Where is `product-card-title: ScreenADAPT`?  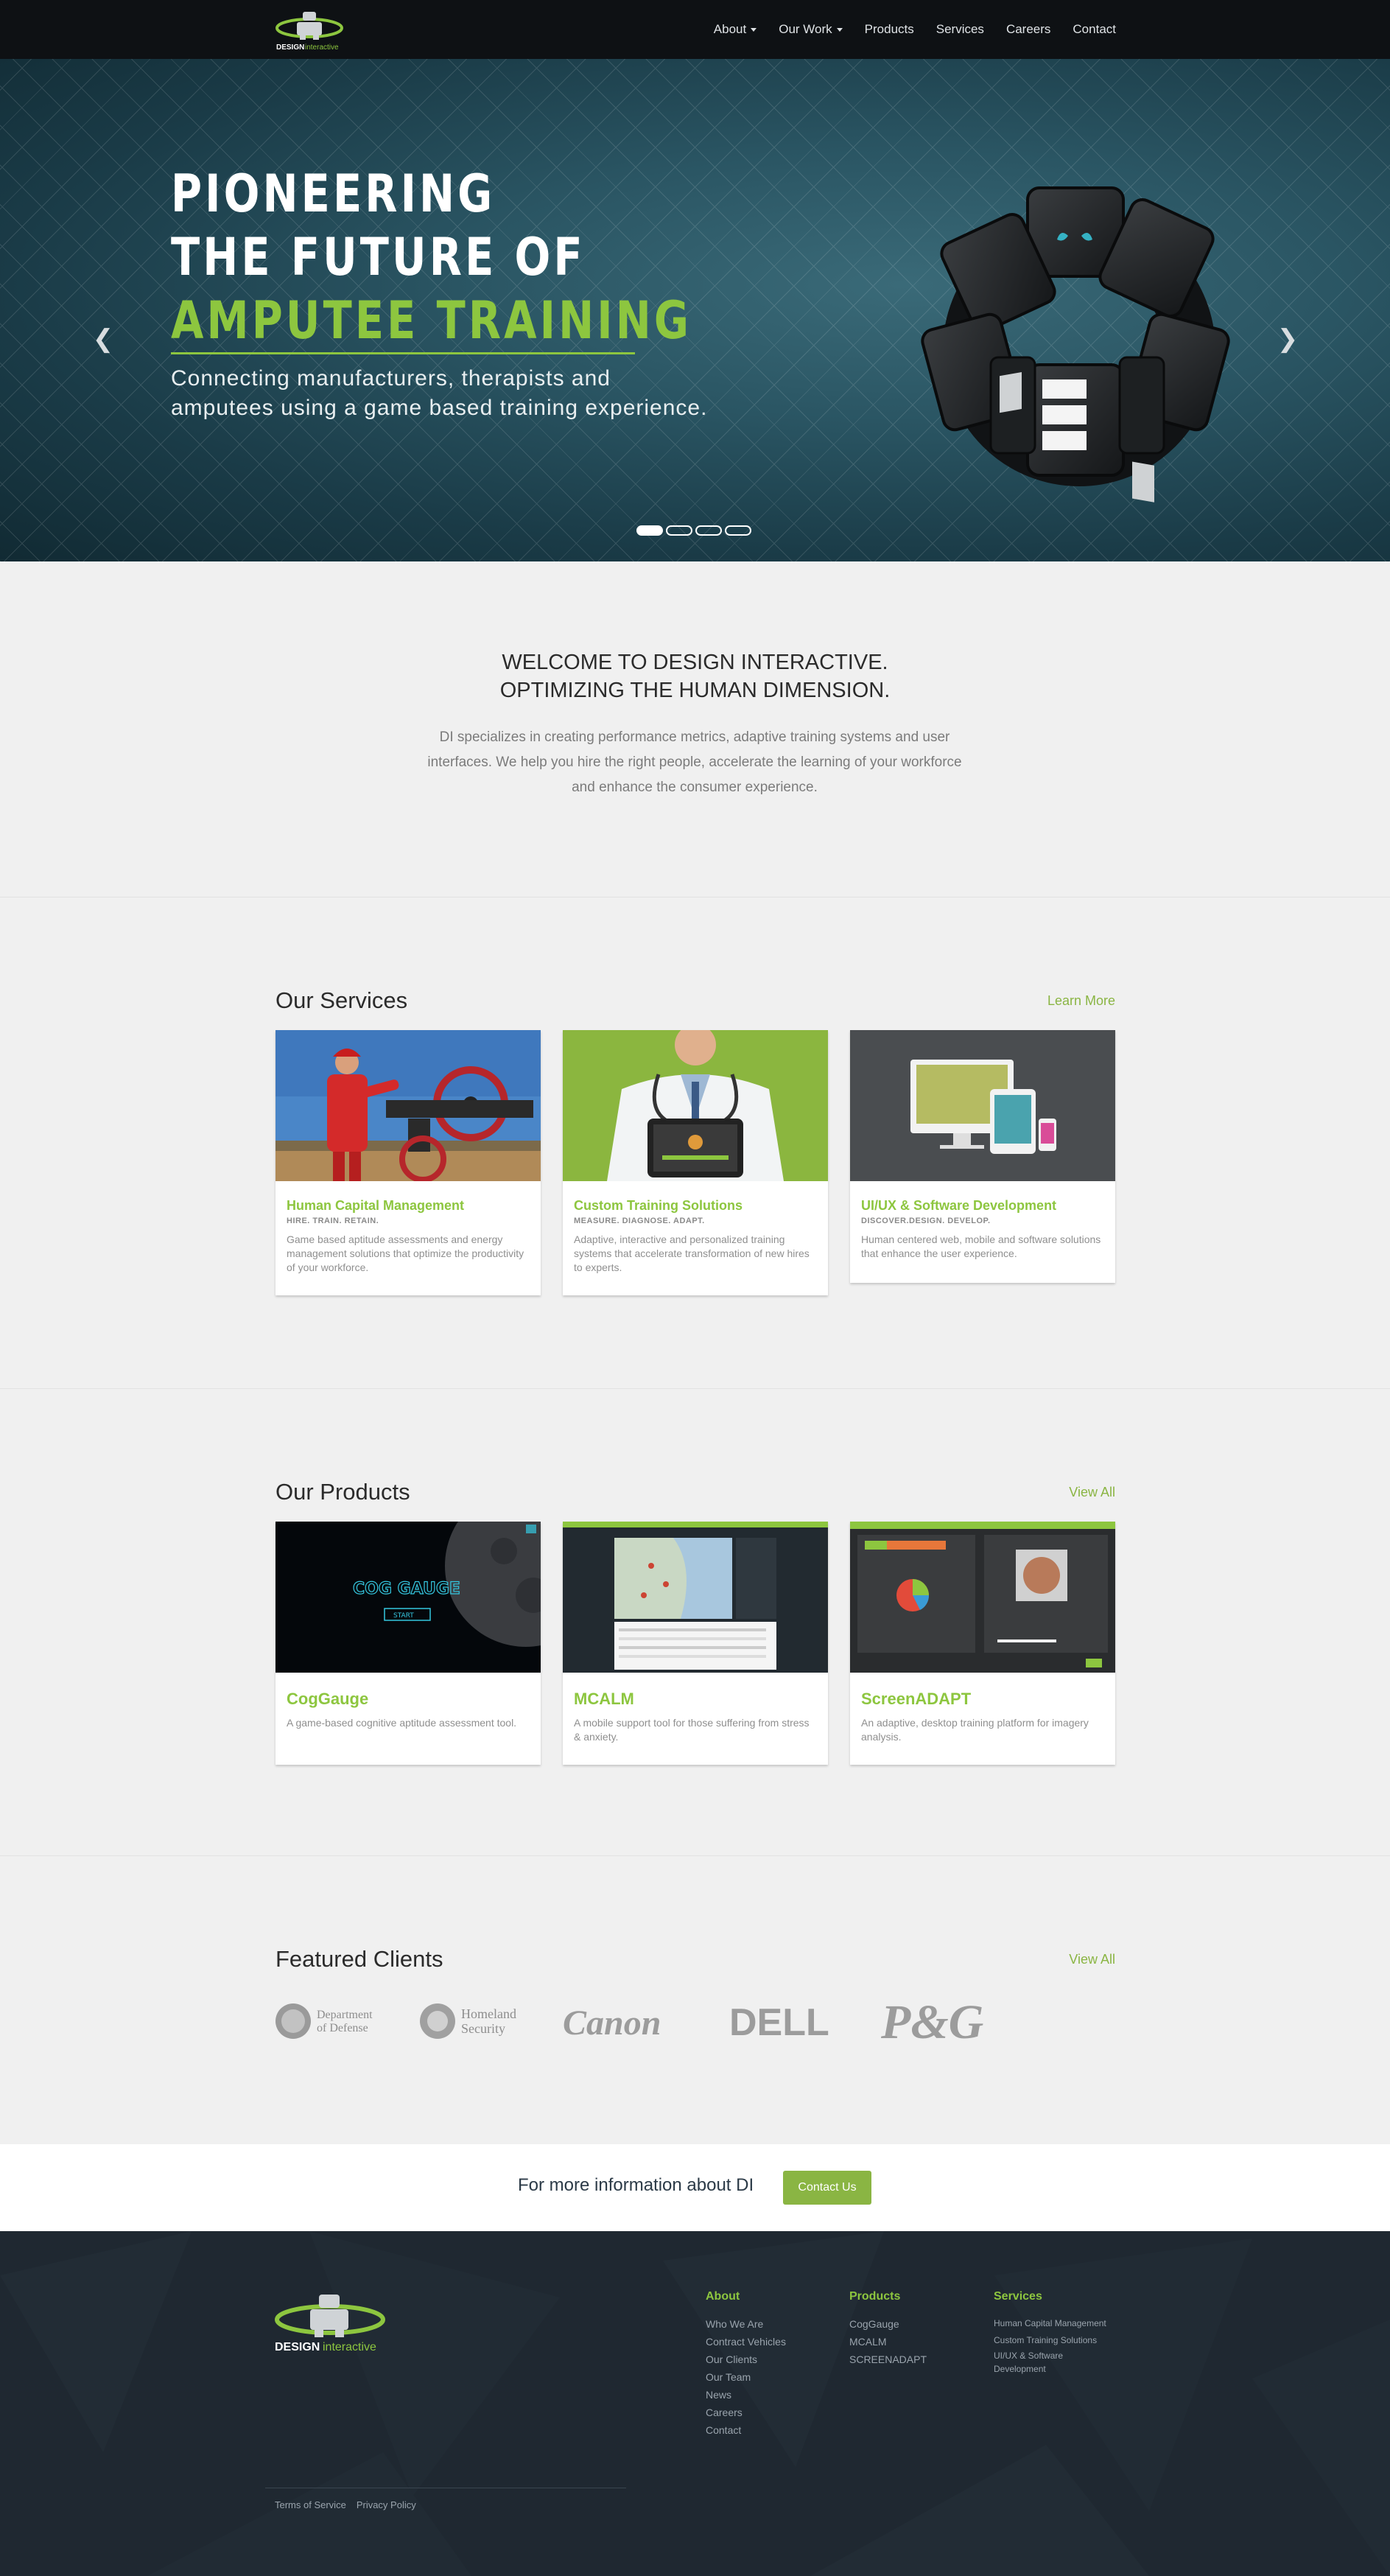
product-card-title: ScreenADAPT is located at coordinates (916, 1699).